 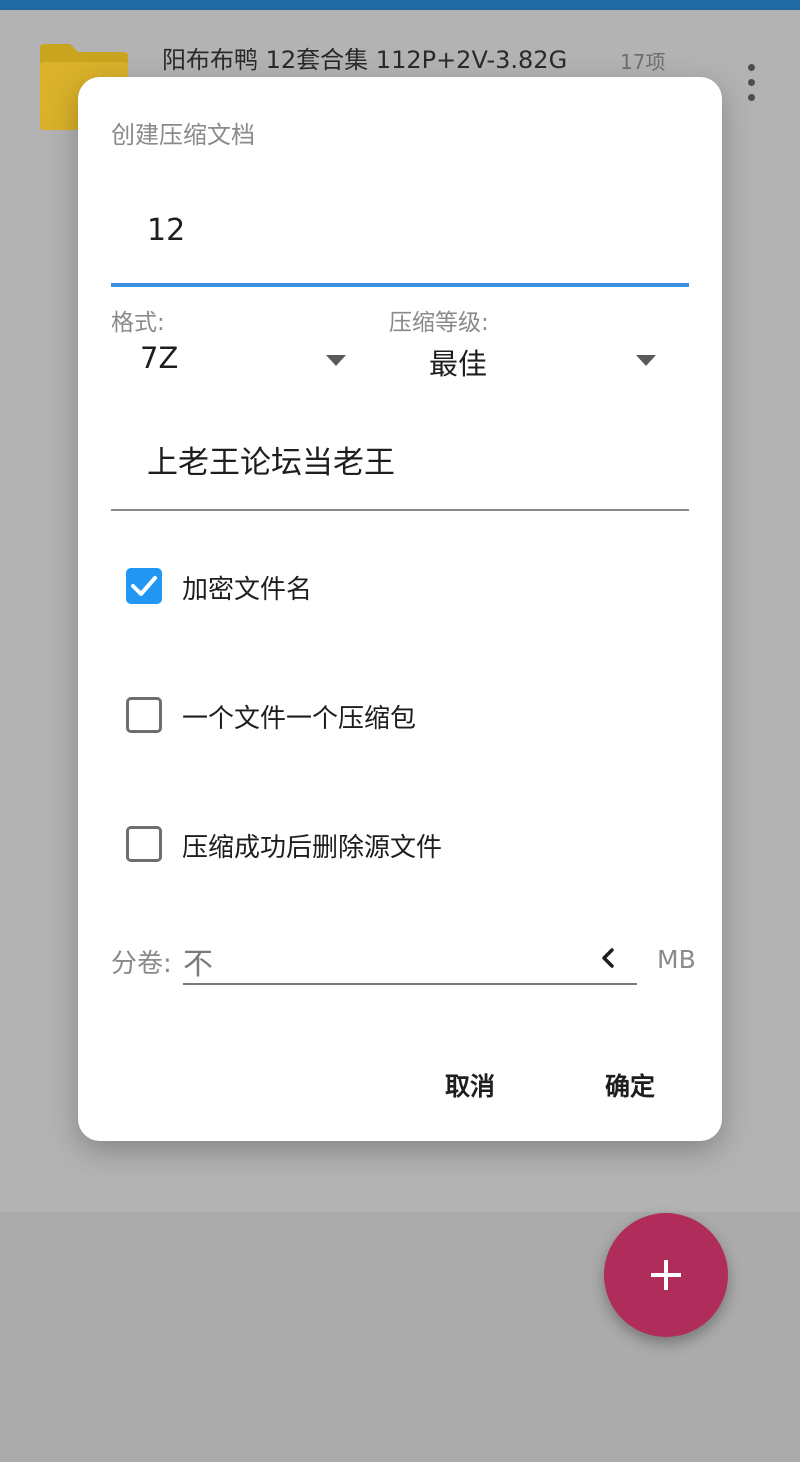 What do you see at coordinates (312, 848) in the screenshot?
I see `option-label: 压缩成功后删除源文件` at bounding box center [312, 848].